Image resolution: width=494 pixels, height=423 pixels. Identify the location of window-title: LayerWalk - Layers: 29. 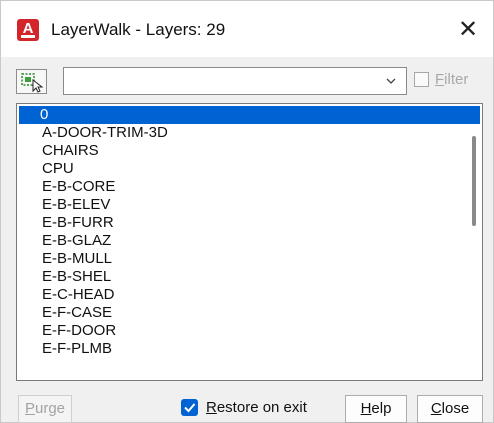
(138, 29).